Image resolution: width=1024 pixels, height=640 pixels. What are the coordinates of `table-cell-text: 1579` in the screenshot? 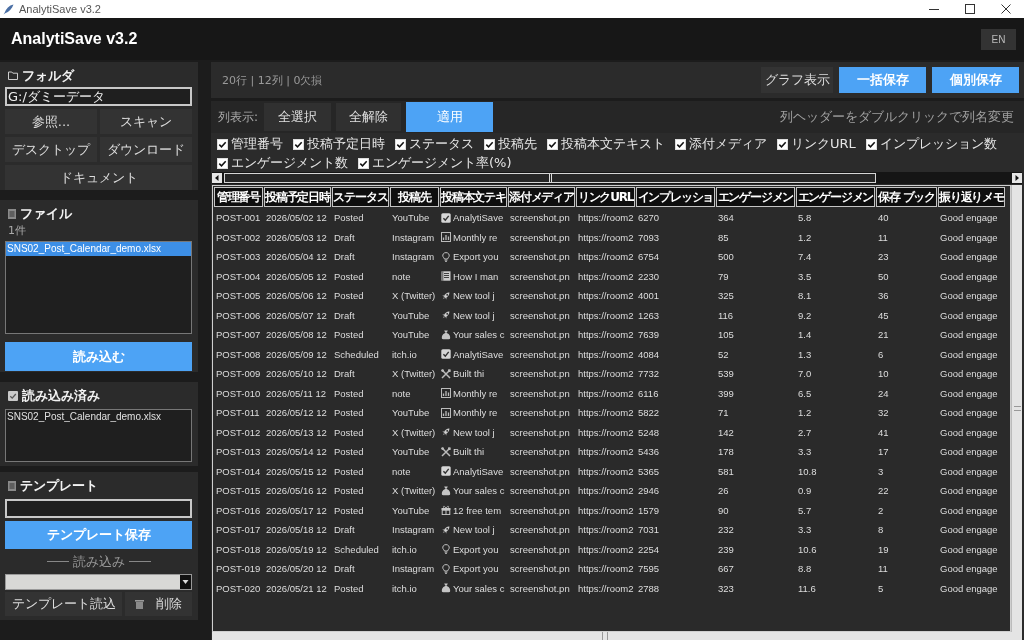 It's located at (649, 510).